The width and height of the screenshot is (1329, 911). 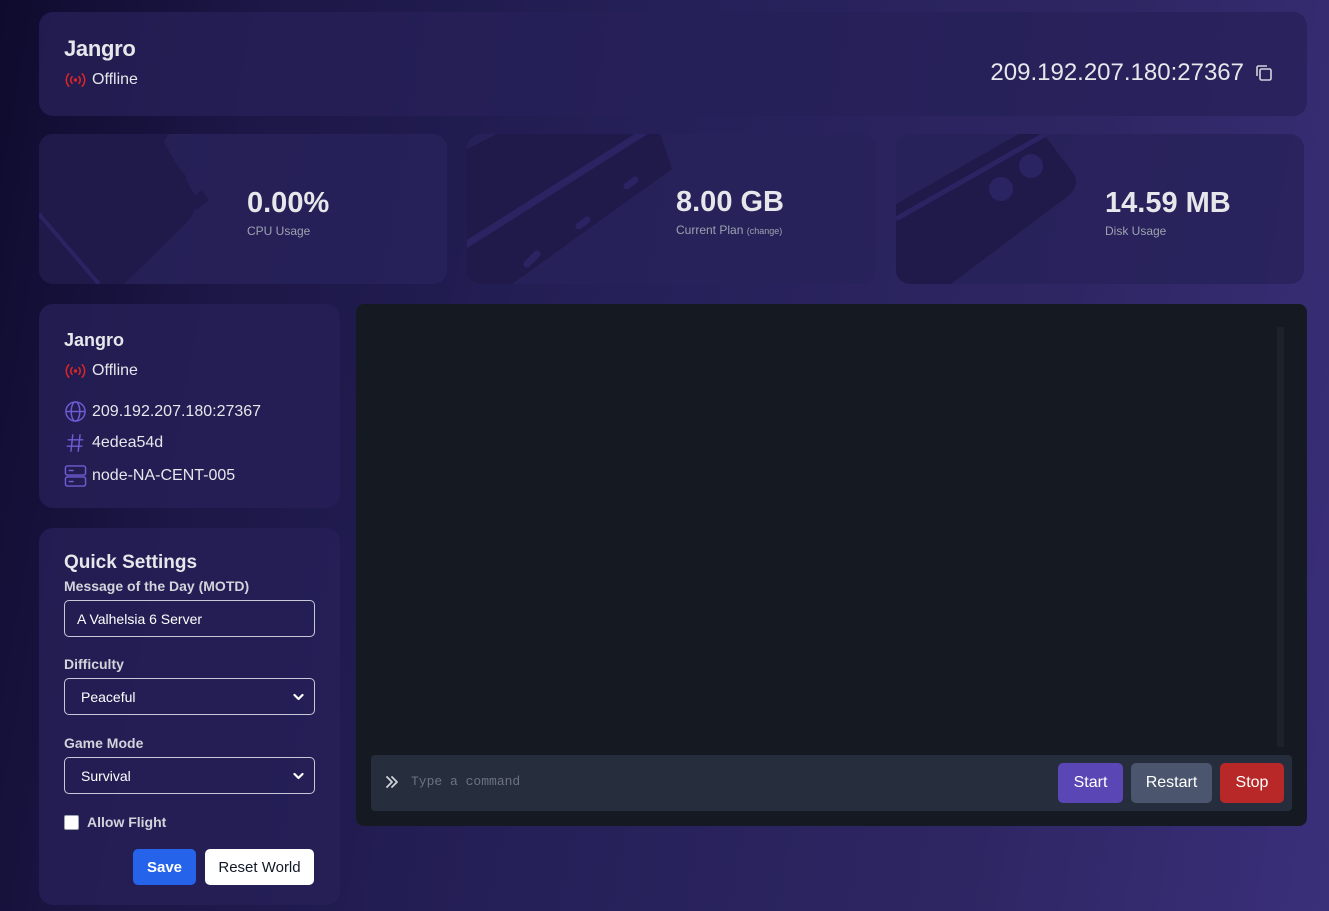 What do you see at coordinates (1117, 72) in the screenshot?
I see `address-text: 209.192.207.180:27367` at bounding box center [1117, 72].